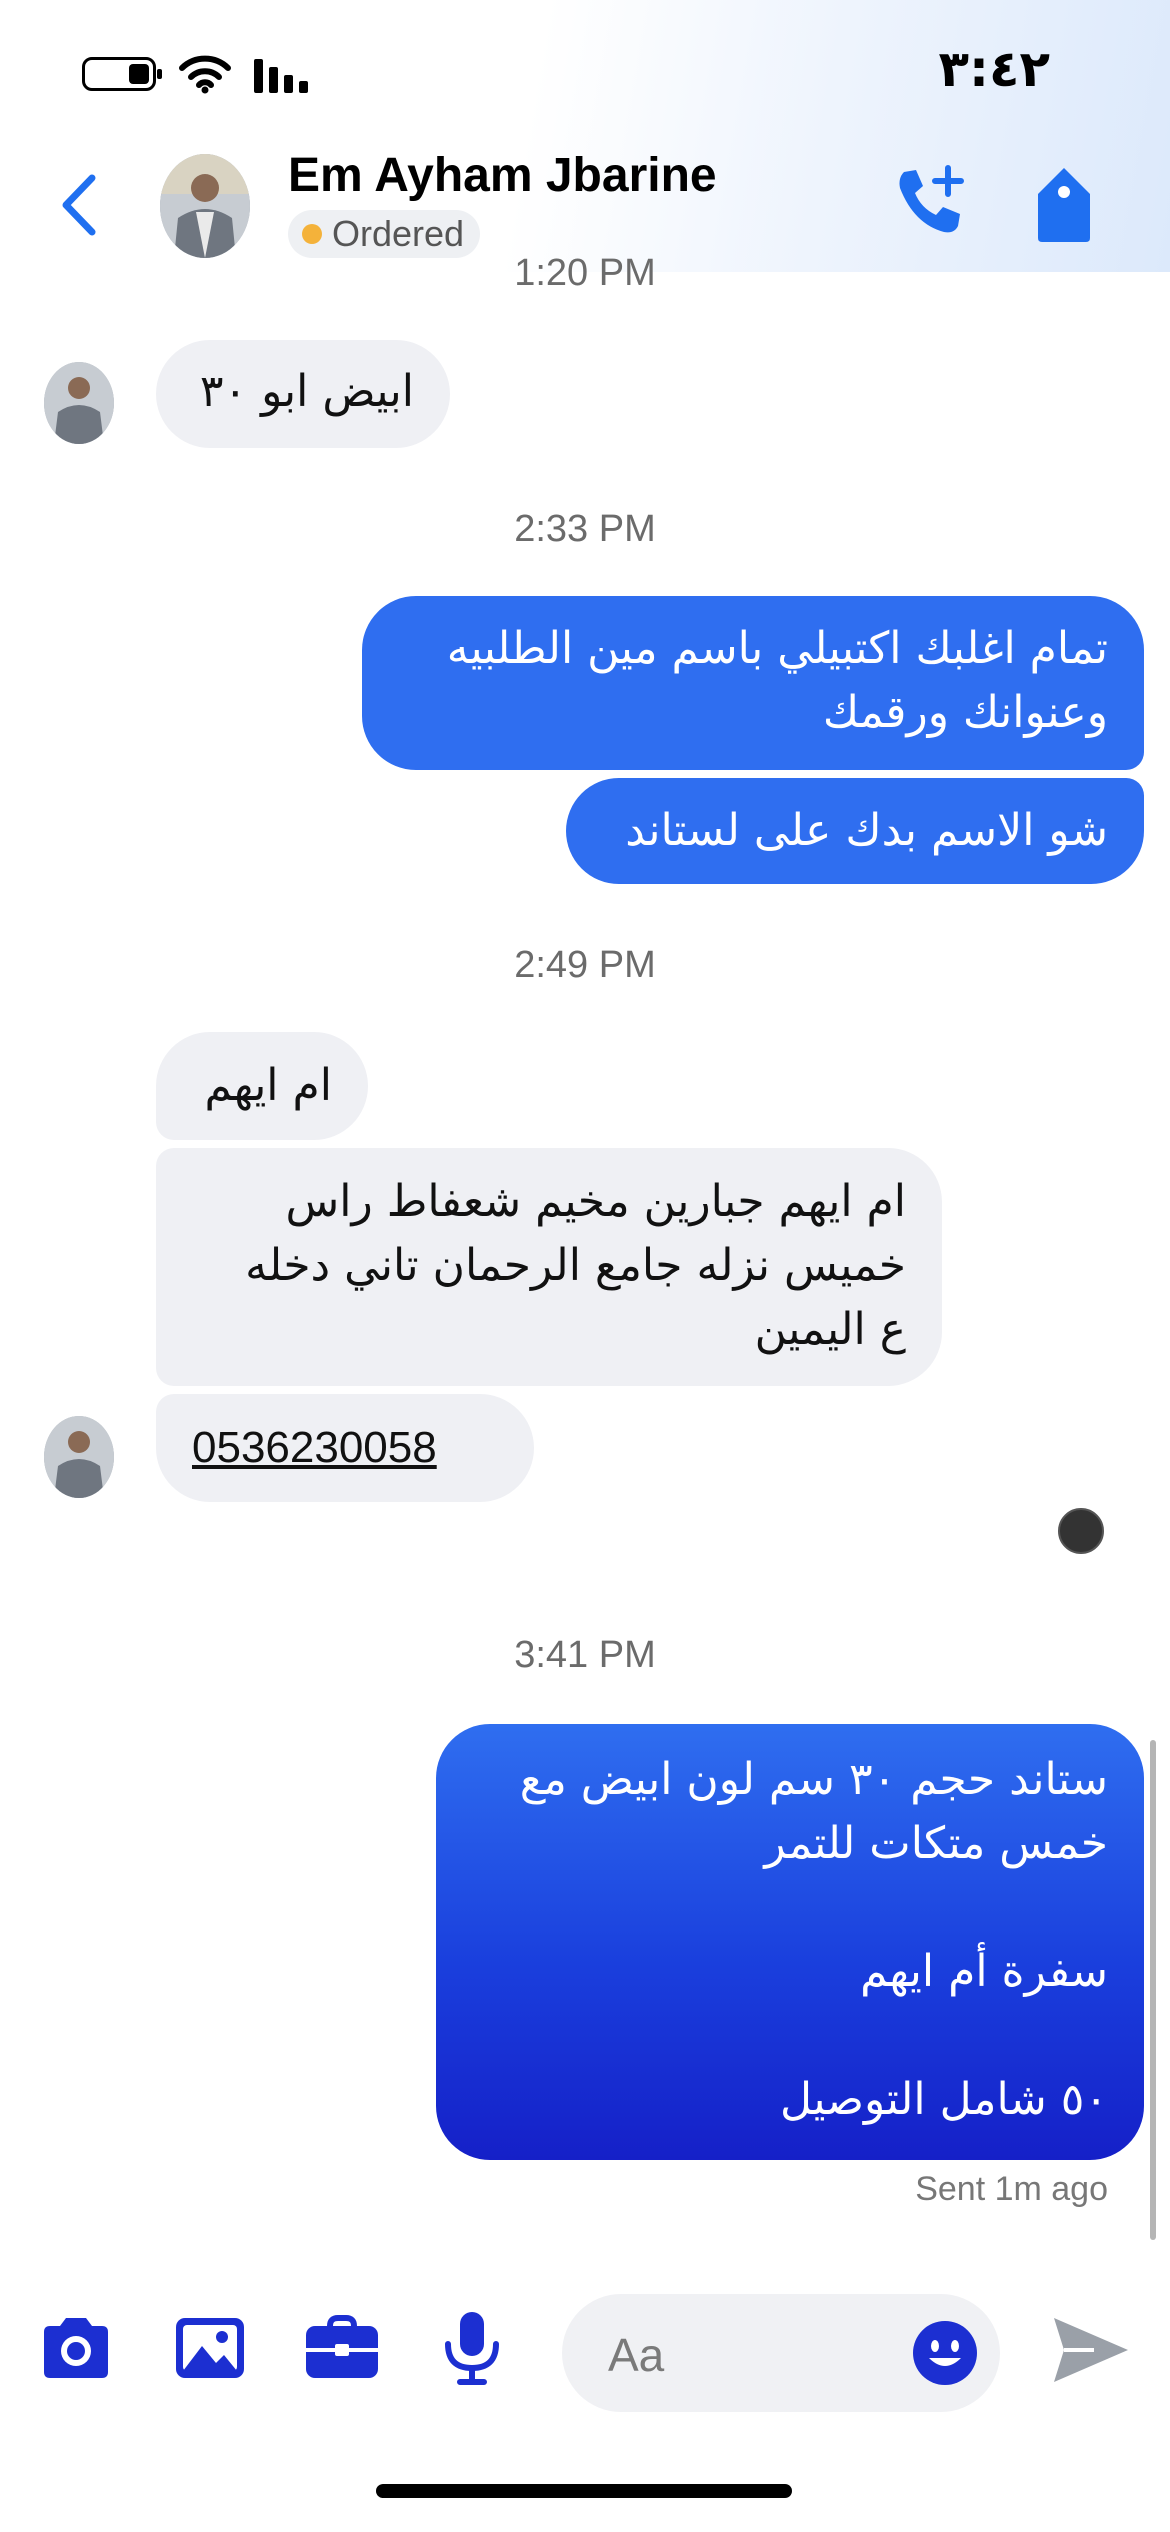 The image size is (1170, 2532). I want to click on message-incoming: ابيض ابو ٣٠, so click(303, 394).